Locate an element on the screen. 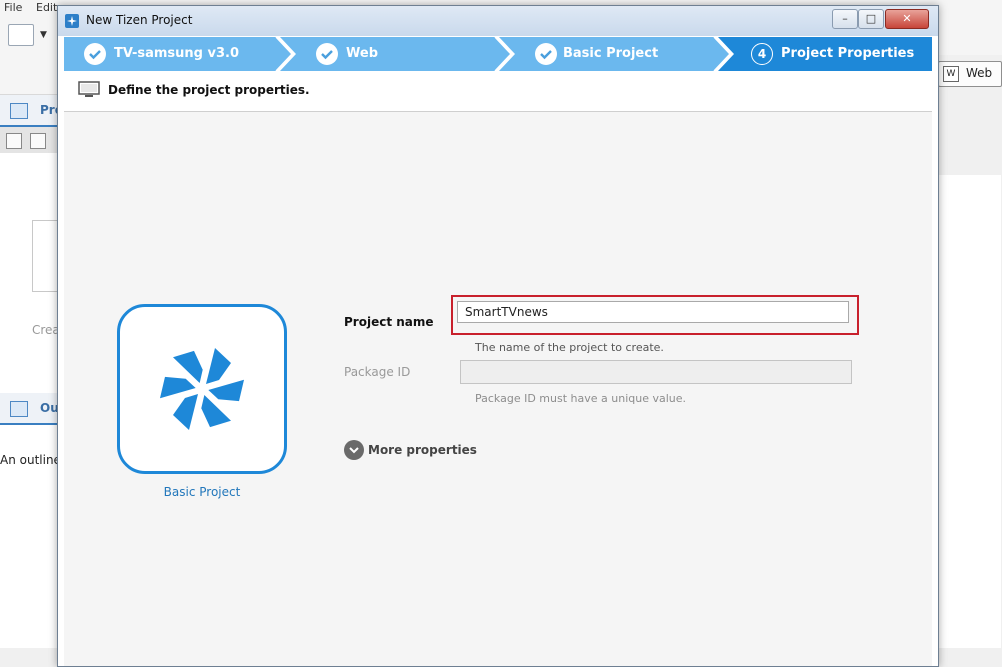 Image resolution: width=1002 pixels, height=667 pixels. chevron-down-icon: ▼ is located at coordinates (43, 35).